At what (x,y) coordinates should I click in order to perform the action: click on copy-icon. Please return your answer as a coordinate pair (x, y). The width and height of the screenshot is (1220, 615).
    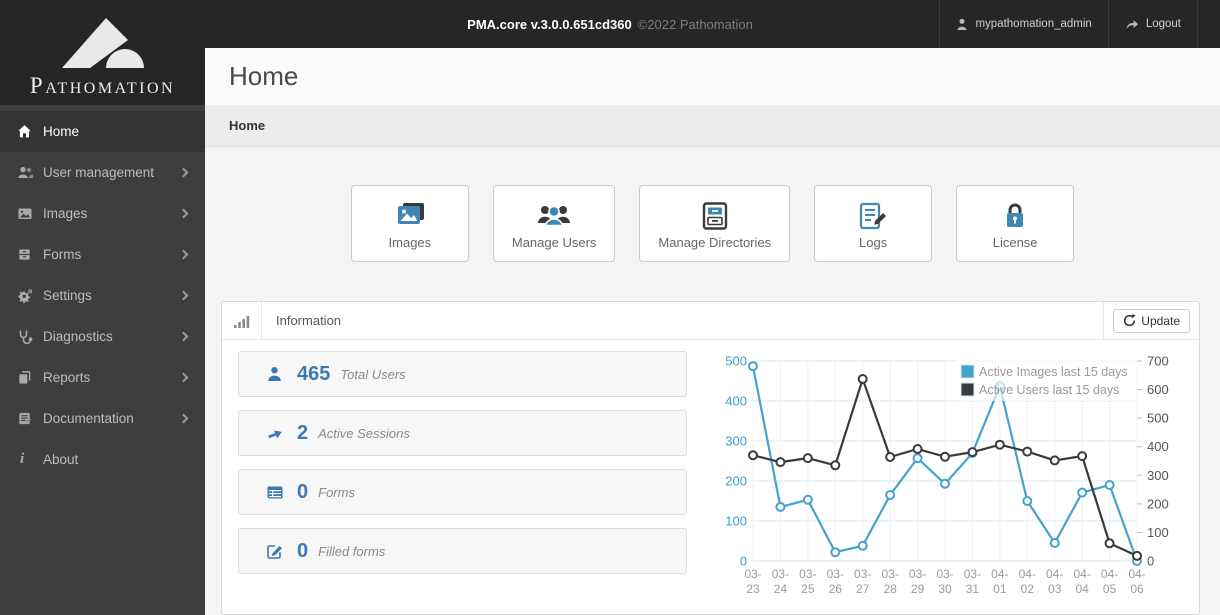
    Looking at the image, I should click on (30, 377).